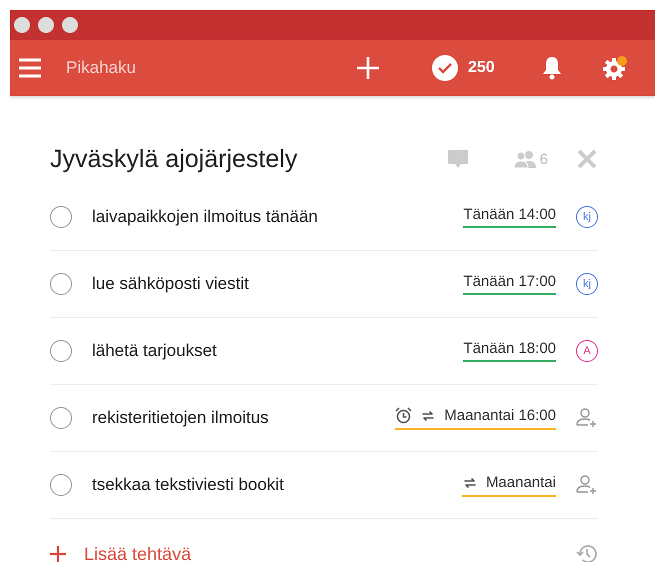 This screenshot has width=655, height=562. I want to click on due-date: Maanantai 16:00, so click(475, 418).